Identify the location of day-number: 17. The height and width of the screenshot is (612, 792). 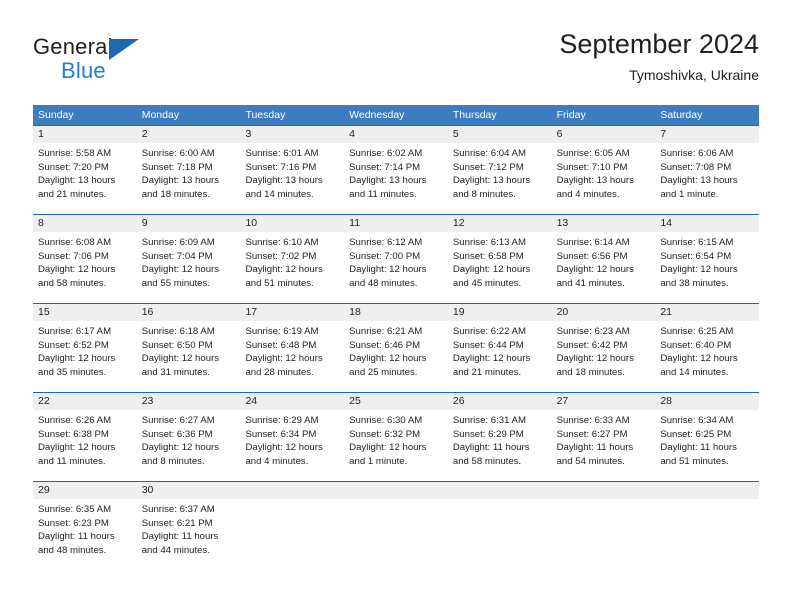
(292, 312).